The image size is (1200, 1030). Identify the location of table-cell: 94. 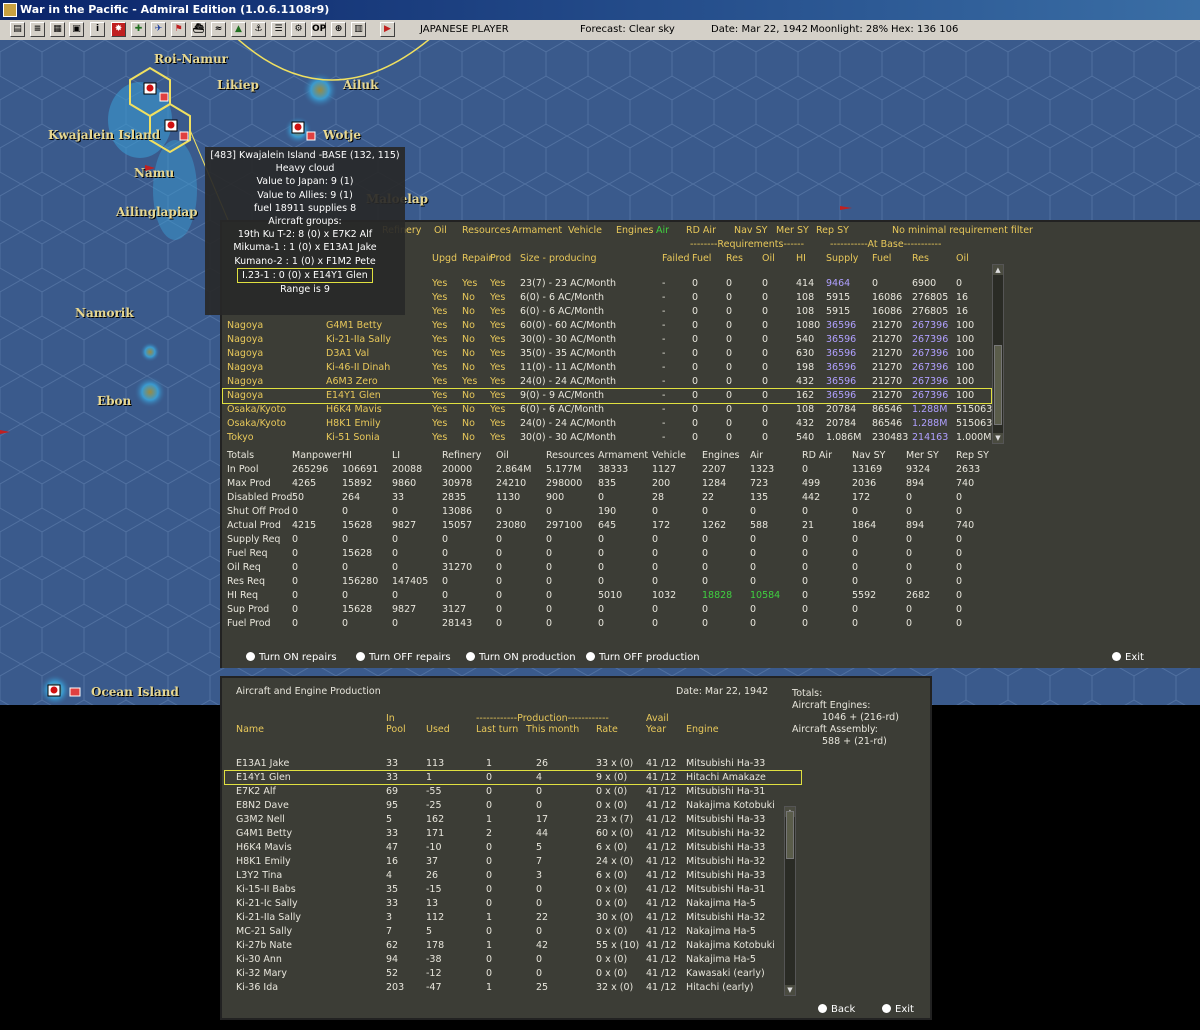
(392, 959).